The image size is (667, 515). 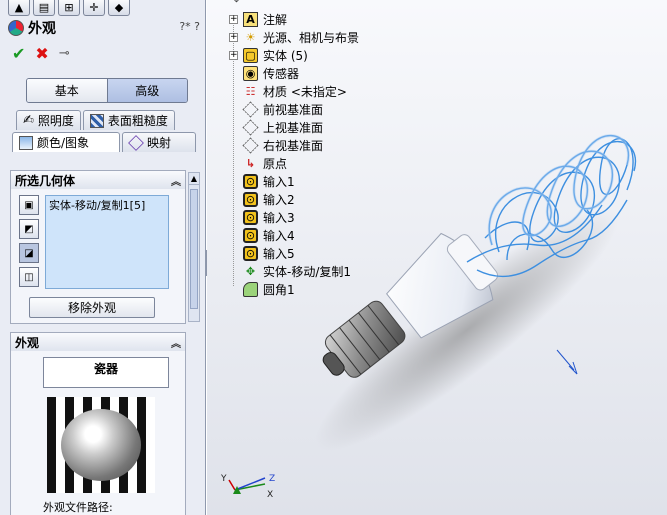 What do you see at coordinates (107, 242) in the screenshot?
I see `selection-list: 实体-移动/复制1[5]` at bounding box center [107, 242].